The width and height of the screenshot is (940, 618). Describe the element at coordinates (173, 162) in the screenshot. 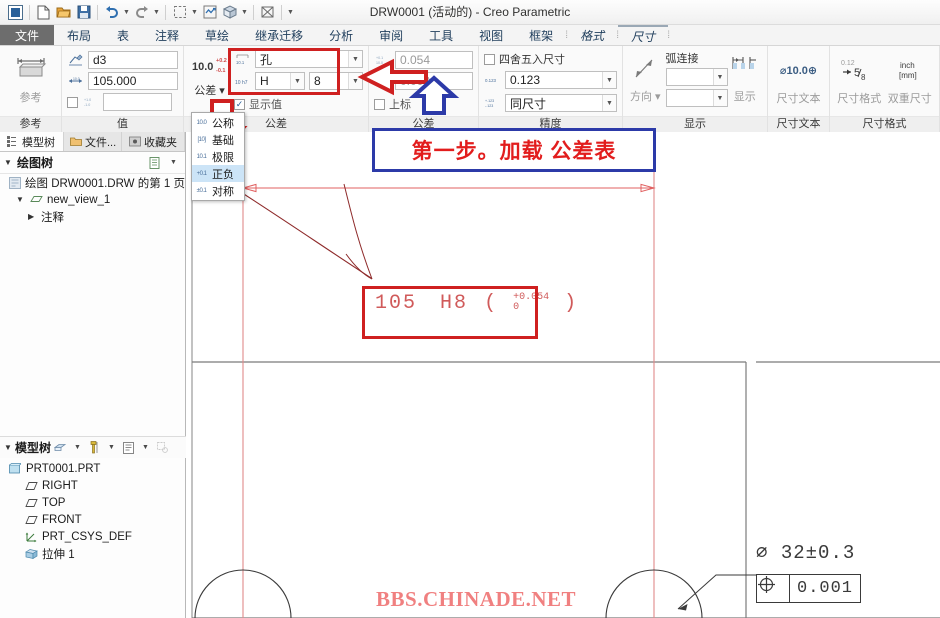

I see `chevron-down-icon-tree-menu: ▼` at that location.